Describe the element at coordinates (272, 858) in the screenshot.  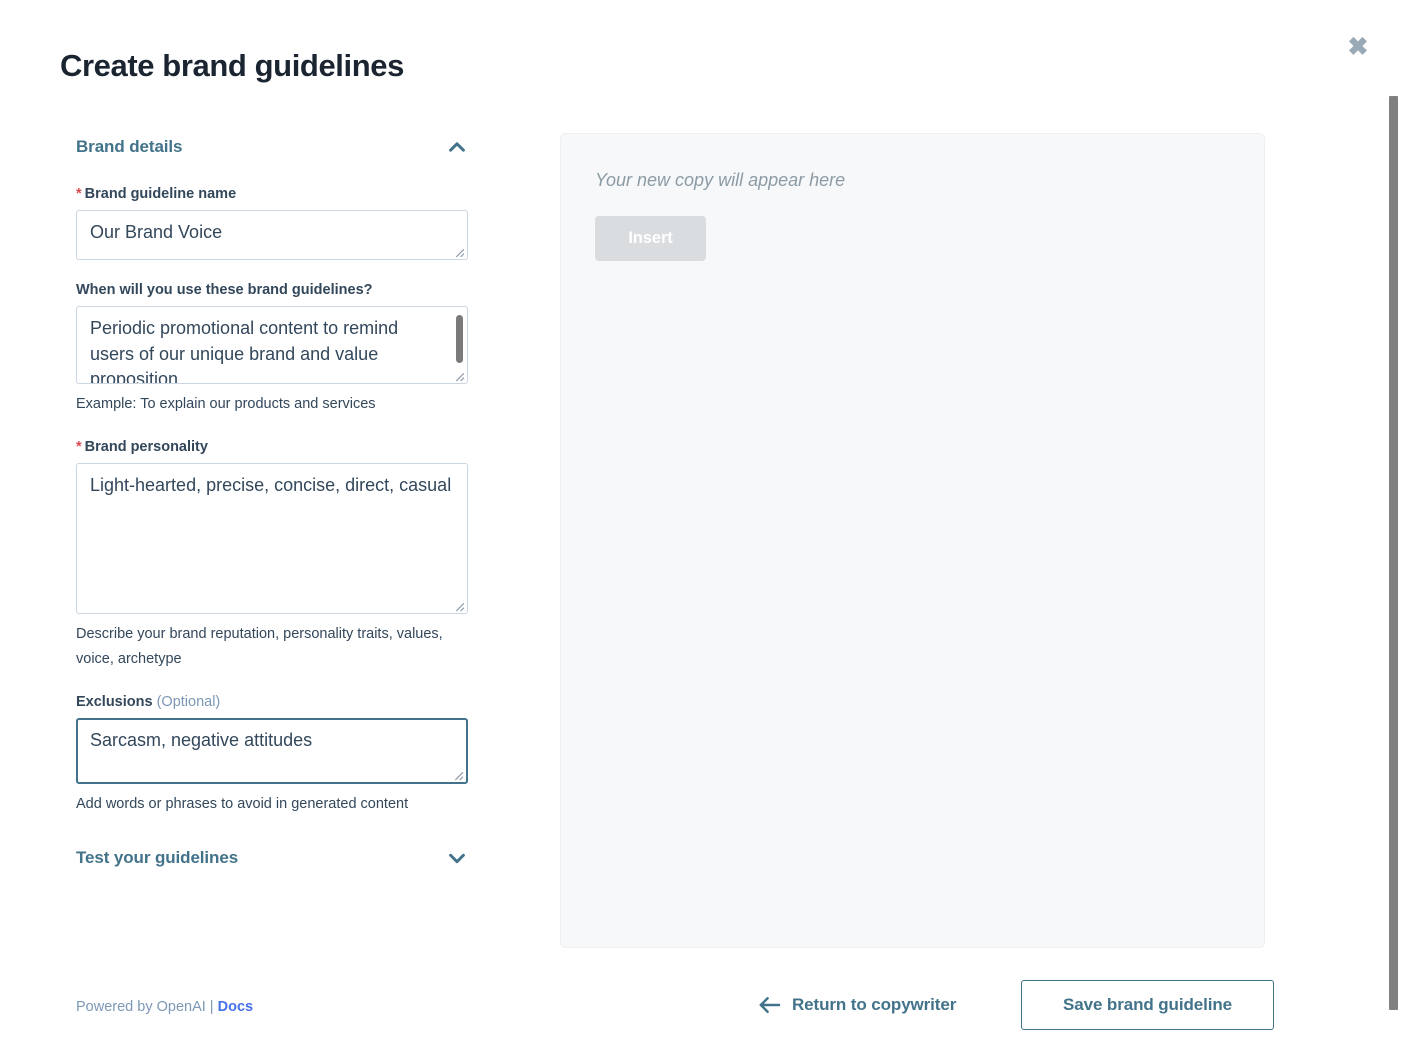
I see `accordion-header-test-guidelines: Test your guidelines` at that location.